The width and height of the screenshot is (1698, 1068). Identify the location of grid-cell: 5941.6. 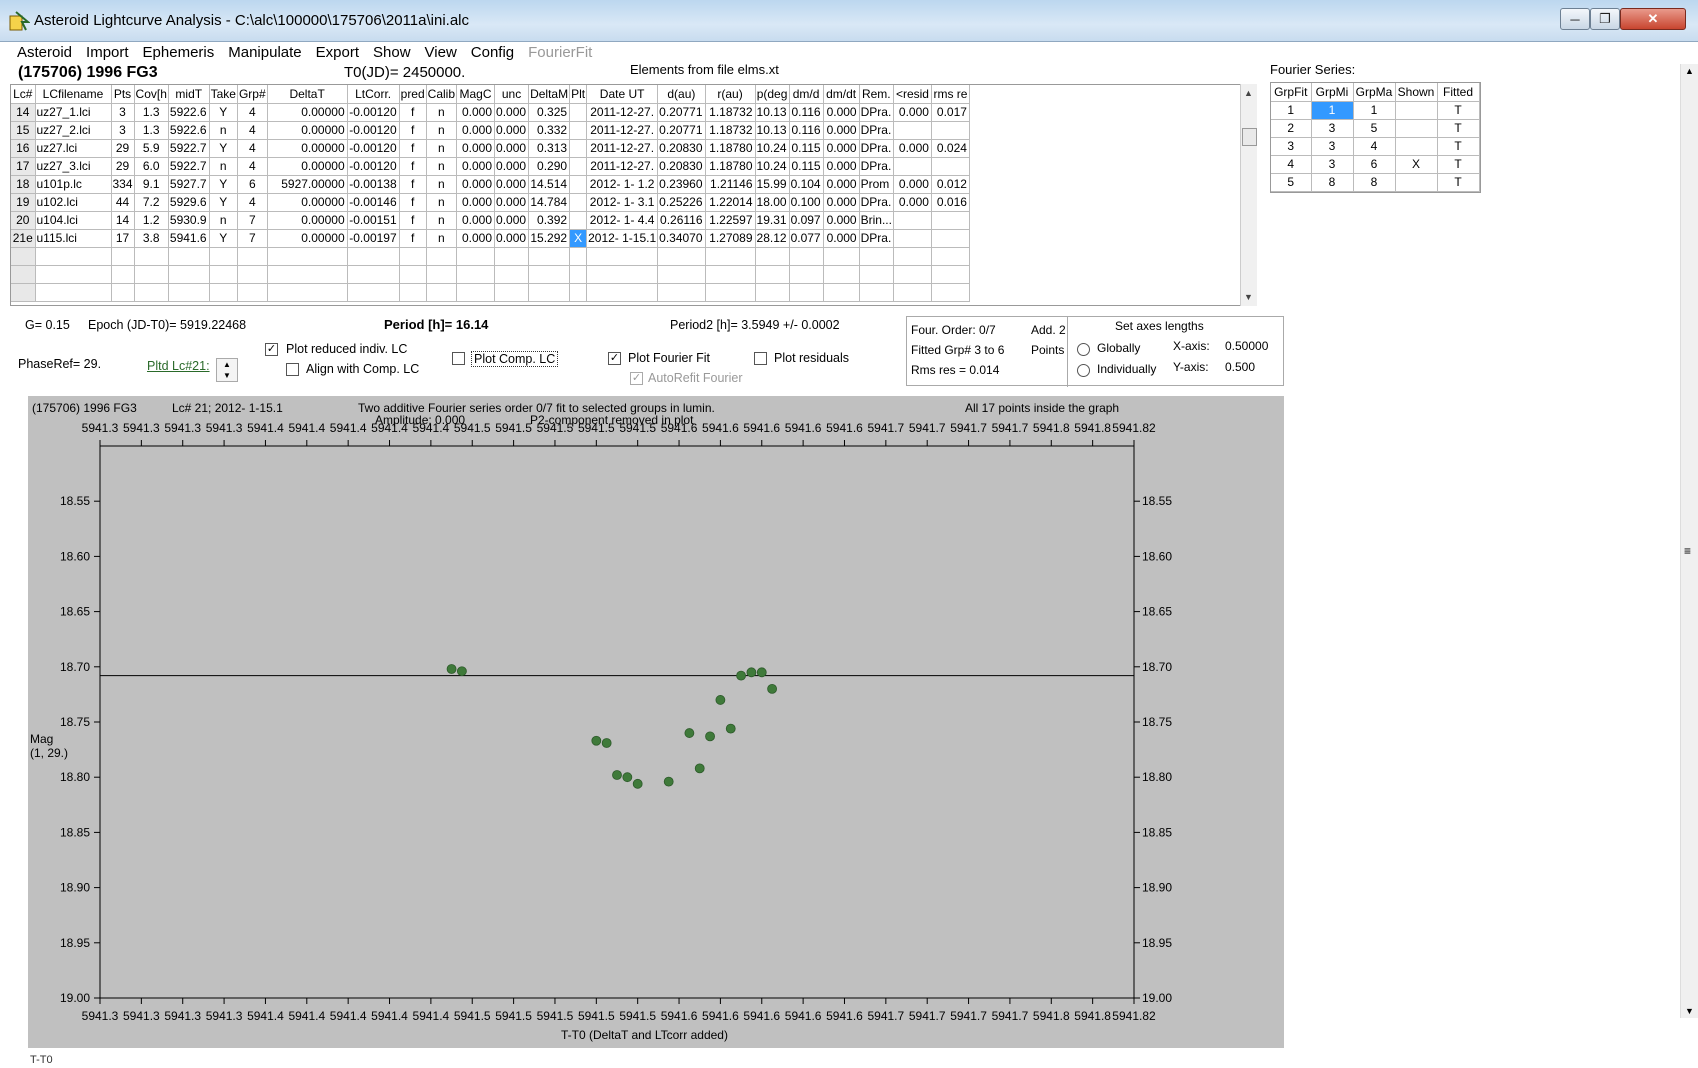
(189, 238).